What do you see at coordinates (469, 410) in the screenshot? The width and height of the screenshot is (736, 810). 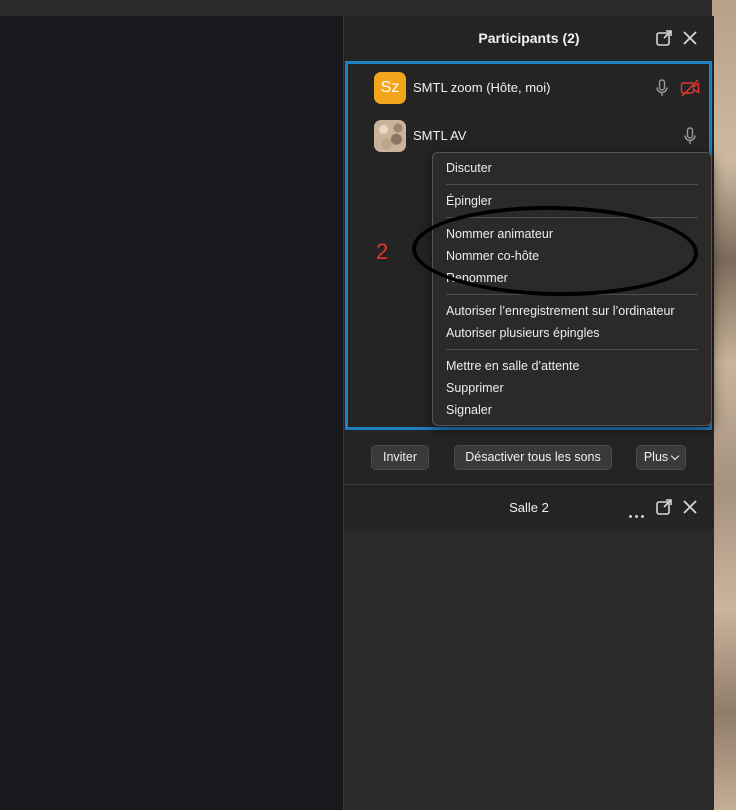 I see `menu-item-report: Signaler` at bounding box center [469, 410].